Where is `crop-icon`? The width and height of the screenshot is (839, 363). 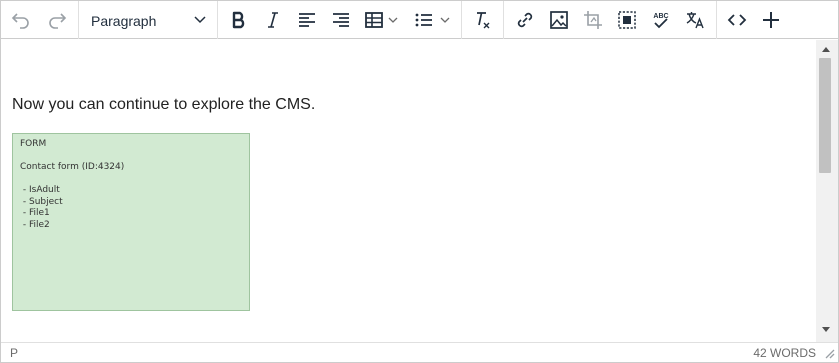 crop-icon is located at coordinates (593, 20).